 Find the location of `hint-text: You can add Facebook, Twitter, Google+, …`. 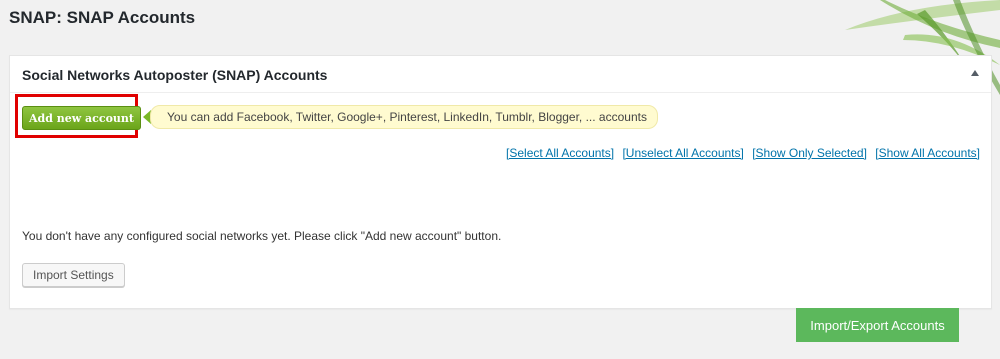

hint-text: You can add Facebook, Twitter, Google+, … is located at coordinates (404, 117).